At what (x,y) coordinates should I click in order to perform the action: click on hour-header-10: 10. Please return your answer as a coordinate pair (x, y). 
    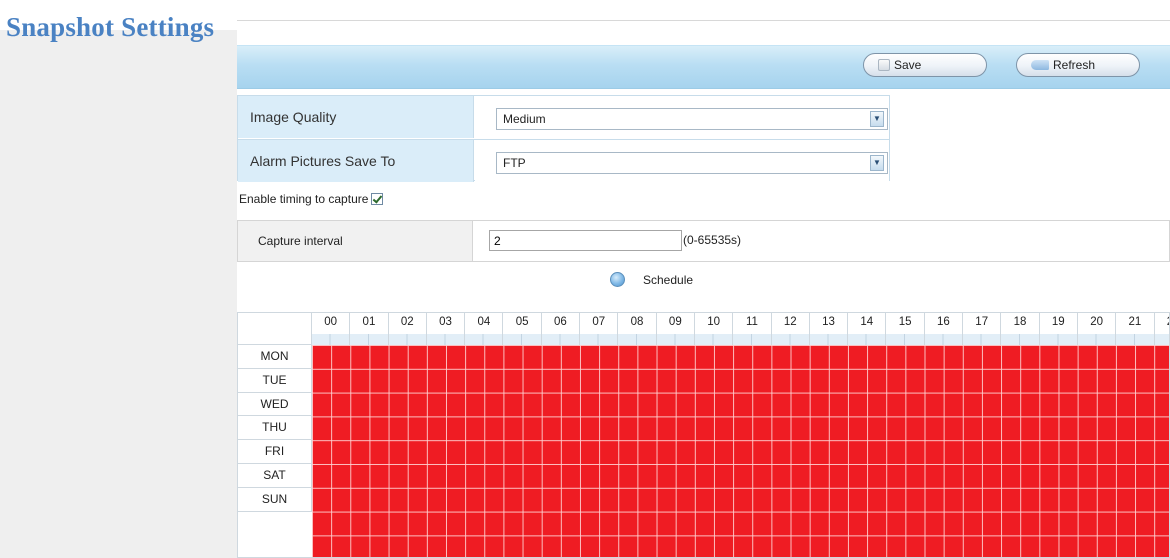
    Looking at the image, I should click on (714, 329).